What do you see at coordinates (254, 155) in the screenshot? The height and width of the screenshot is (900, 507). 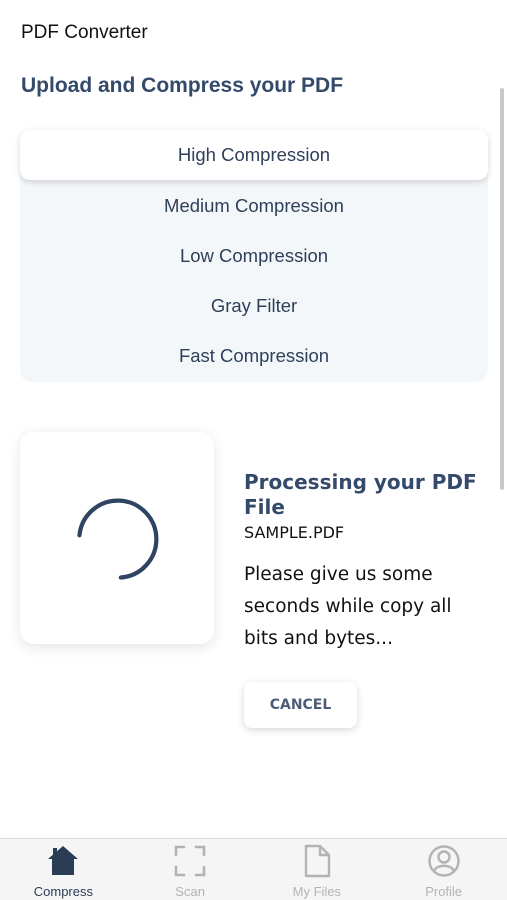 I see `option-high-compression: High Compression` at bounding box center [254, 155].